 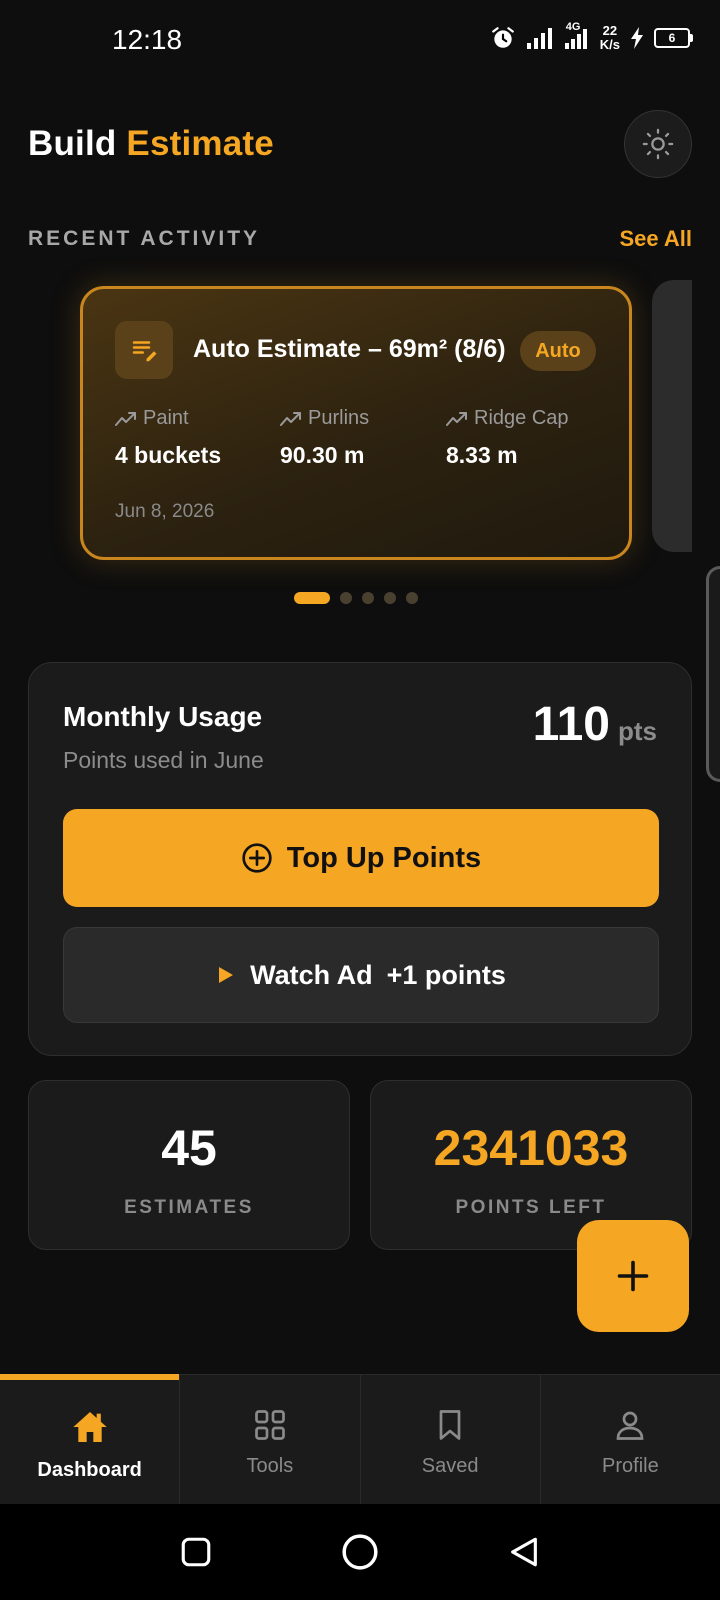 I want to click on plus-icon, so click(x=633, y=1276).